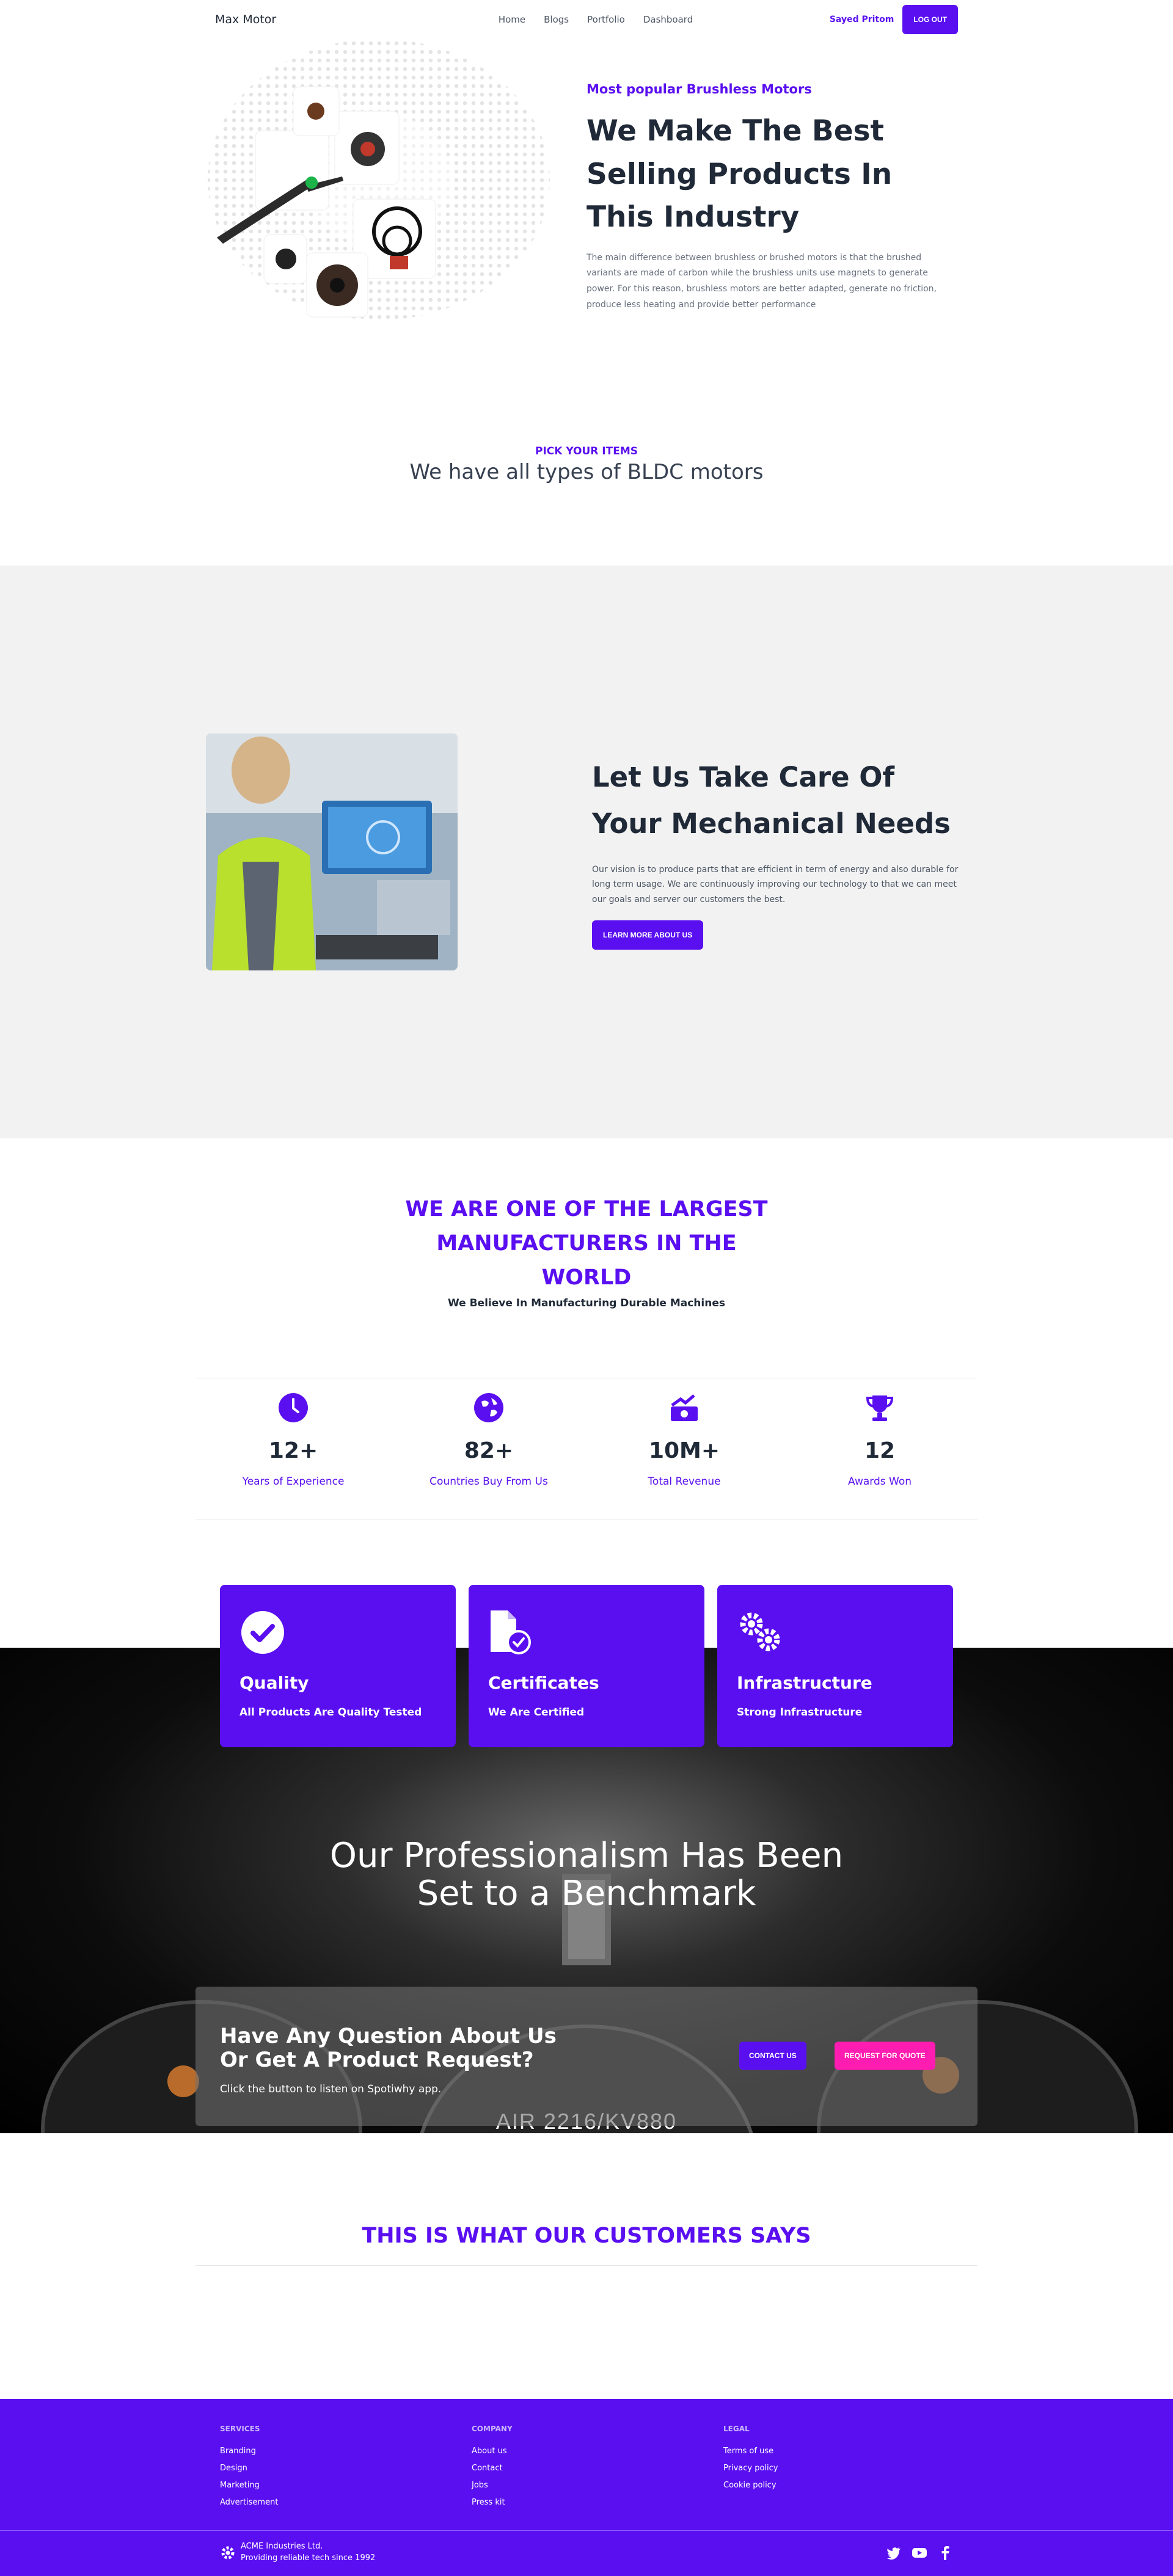  I want to click on footer-link-marketing: Marketing, so click(346, 2485).